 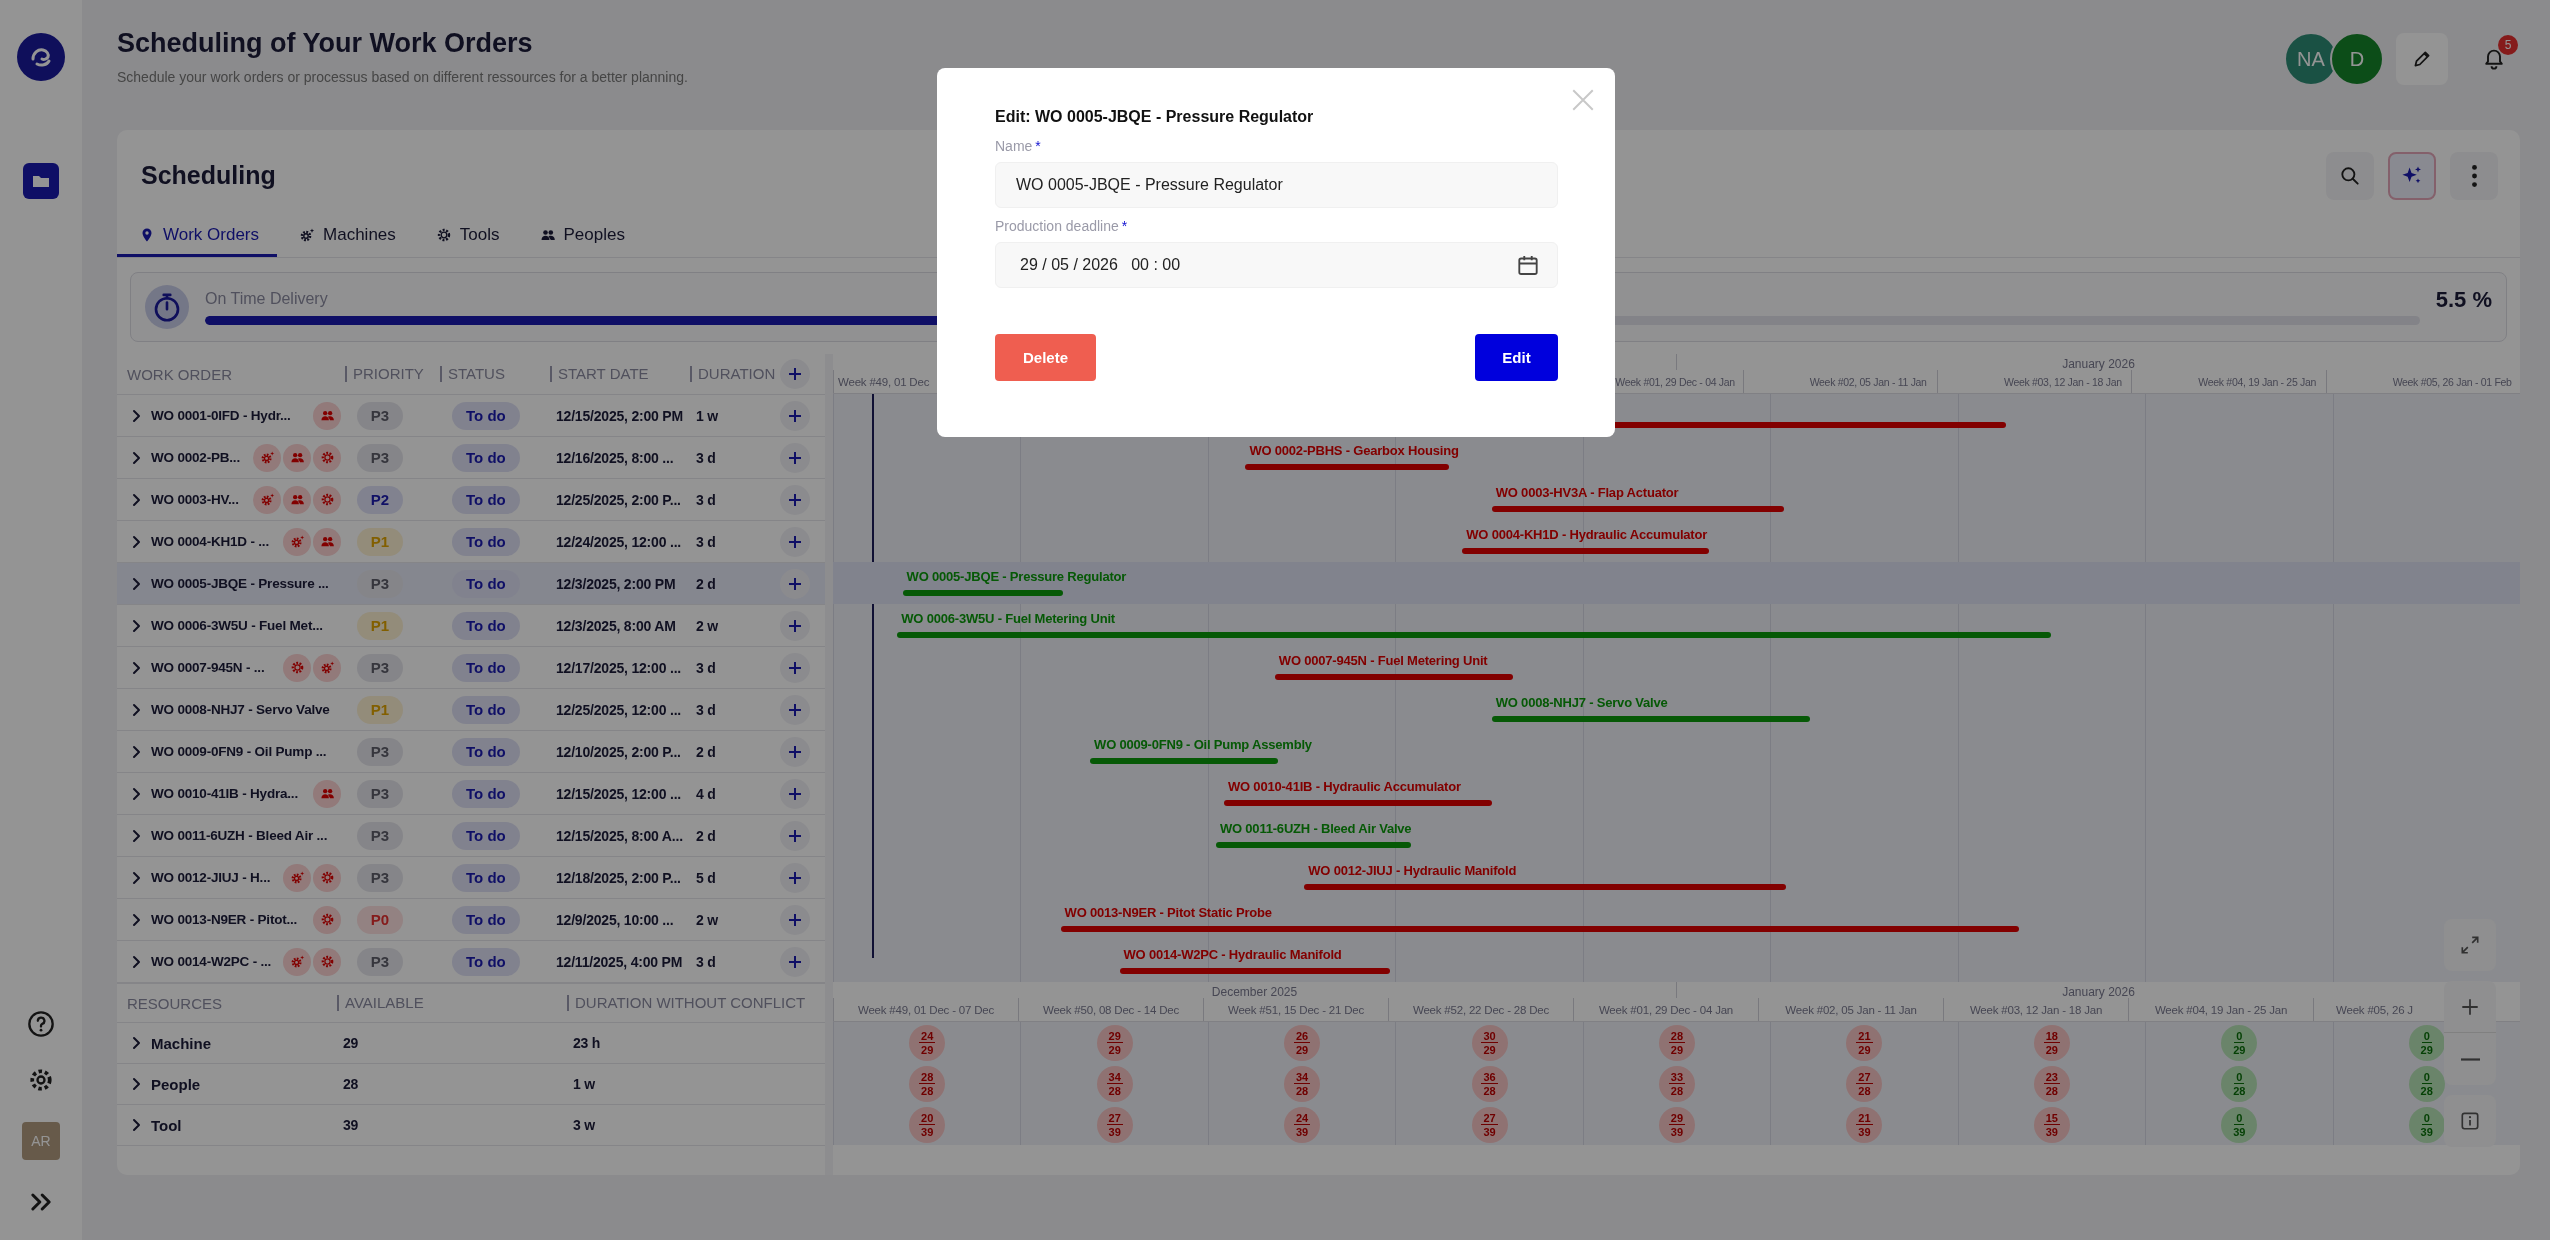 I want to click on table-row: WO 0013-N9ER - Pitot... P0 To do 12/9/2025, 10:00 ... 2 w, so click(x=471, y=920).